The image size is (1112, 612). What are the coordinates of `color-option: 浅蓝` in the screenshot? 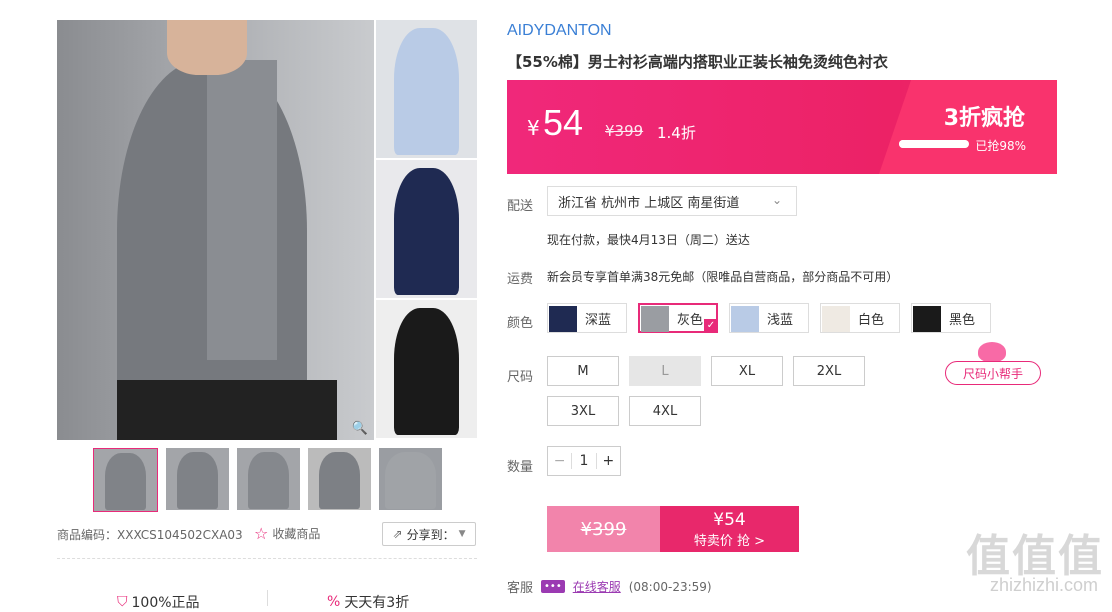 It's located at (769, 318).